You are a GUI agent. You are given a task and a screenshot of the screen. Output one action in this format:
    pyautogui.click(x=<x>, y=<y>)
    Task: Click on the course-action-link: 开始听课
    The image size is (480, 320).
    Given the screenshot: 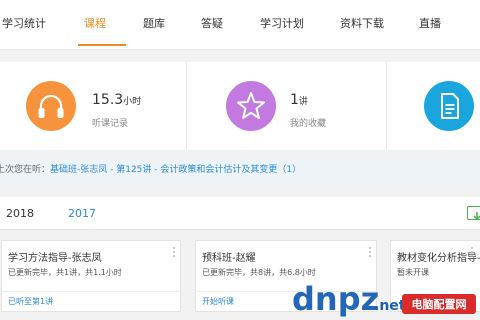 What is the action you would take?
    pyautogui.click(x=218, y=301)
    